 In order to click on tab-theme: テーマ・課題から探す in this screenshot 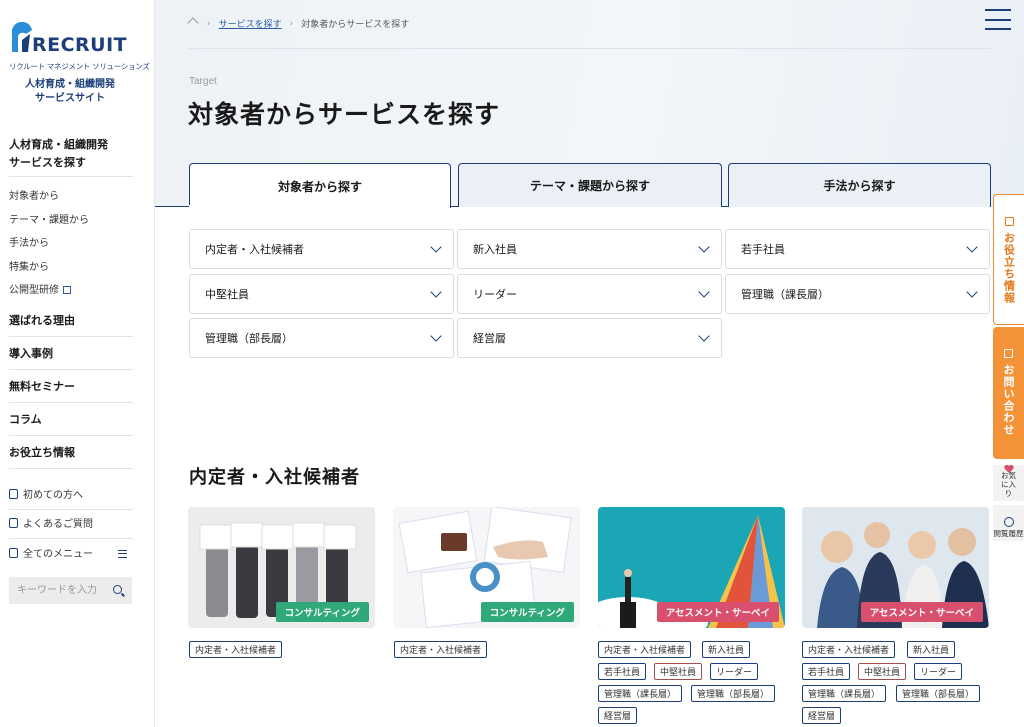, I will do `click(590, 185)`.